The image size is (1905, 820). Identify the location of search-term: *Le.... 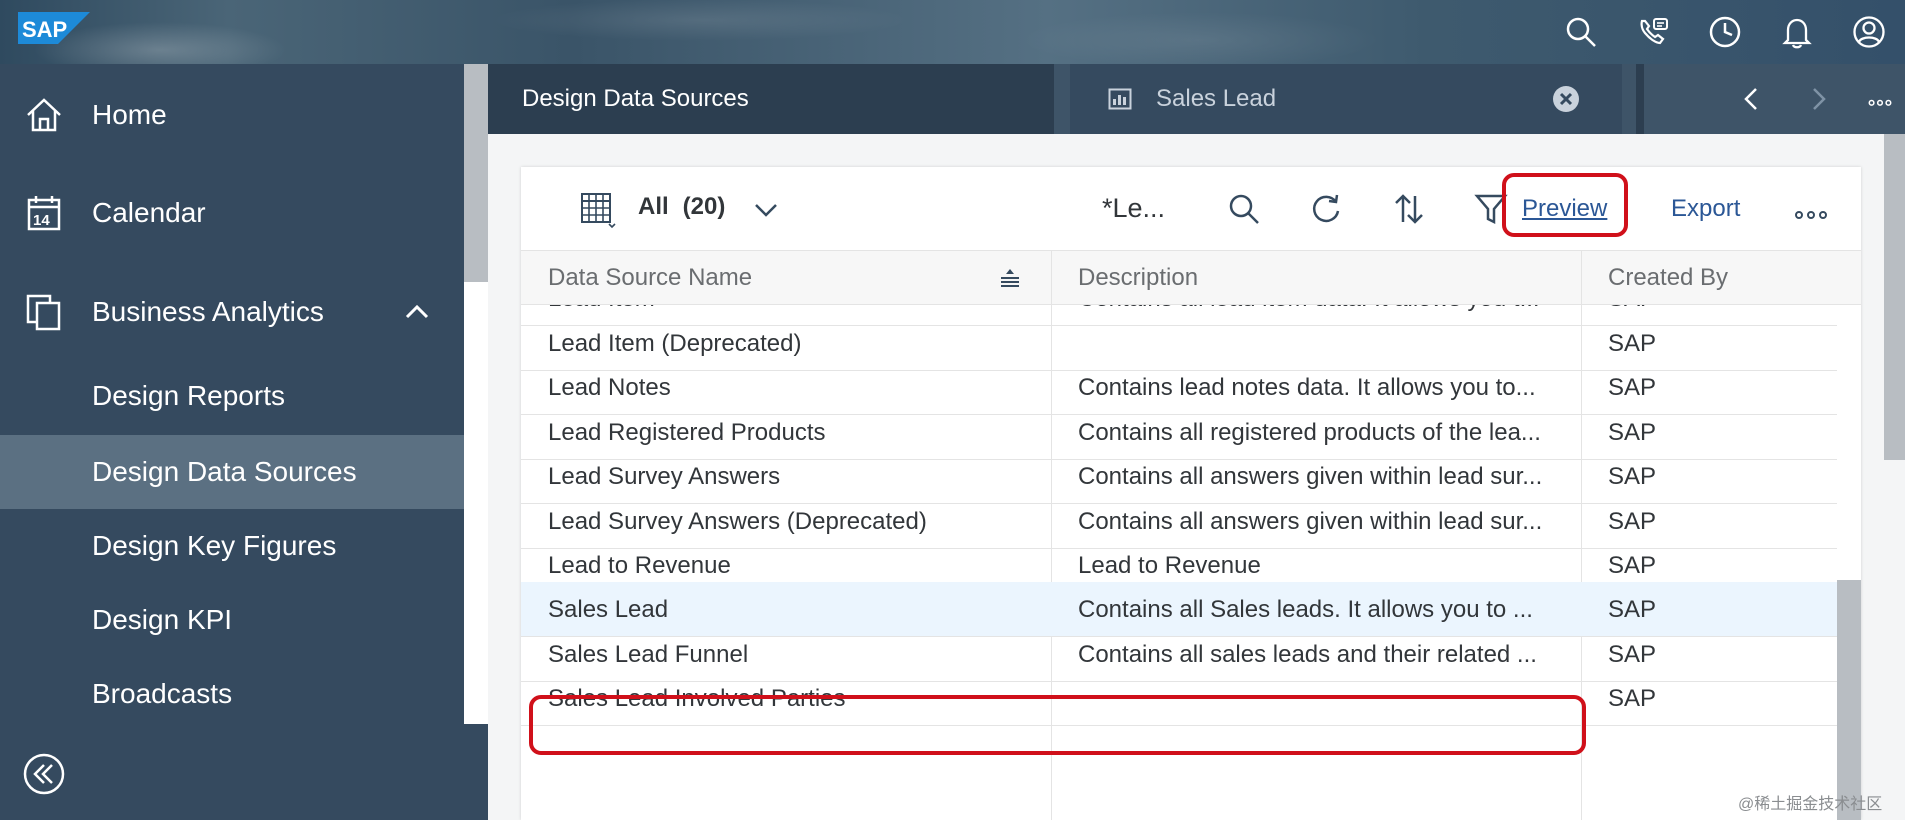
(1133, 208).